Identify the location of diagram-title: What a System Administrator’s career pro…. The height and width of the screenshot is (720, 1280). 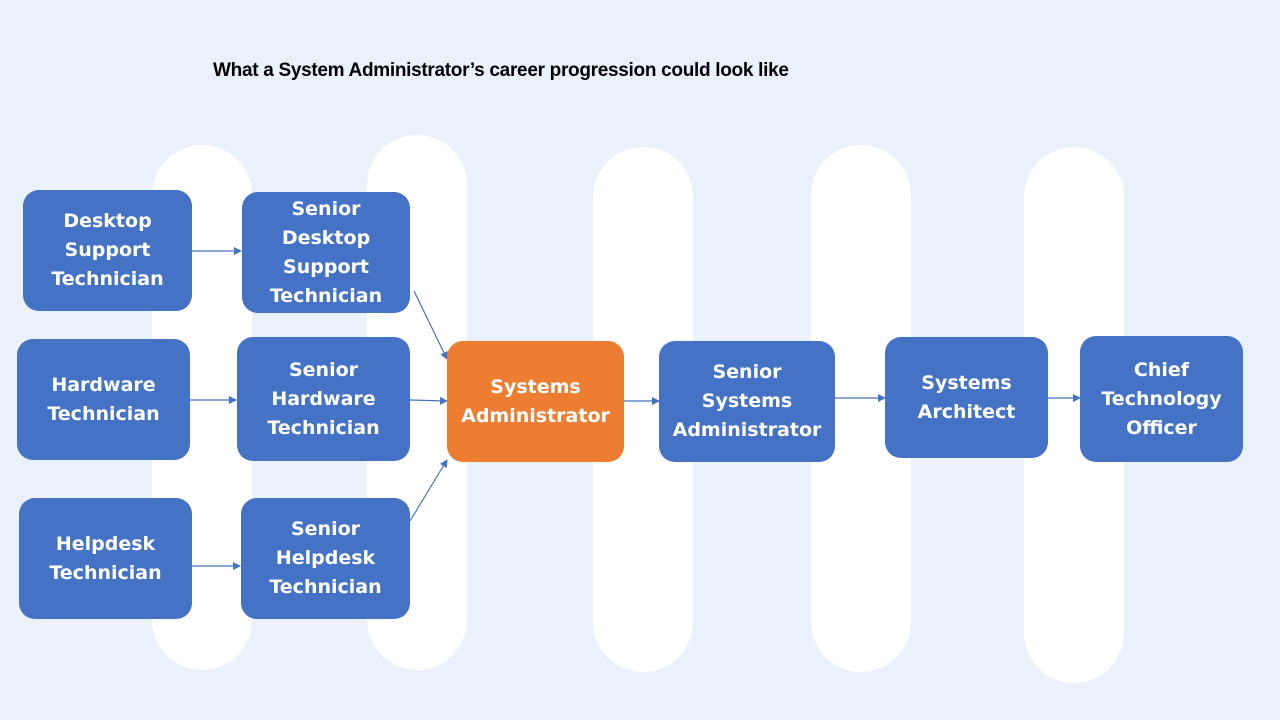
(501, 70).